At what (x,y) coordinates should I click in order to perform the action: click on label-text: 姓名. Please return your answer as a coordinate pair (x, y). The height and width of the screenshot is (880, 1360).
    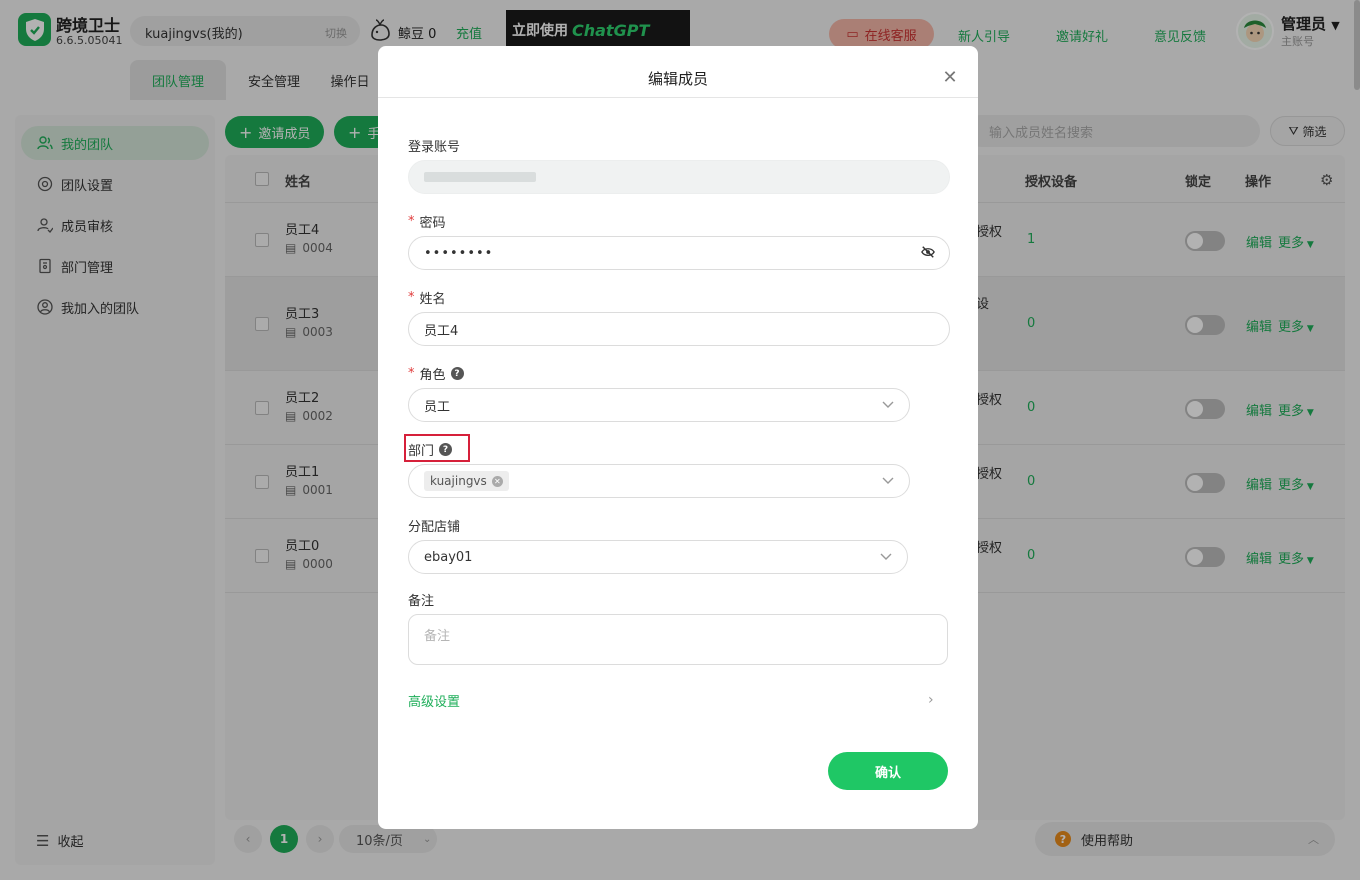
    Looking at the image, I should click on (432, 299).